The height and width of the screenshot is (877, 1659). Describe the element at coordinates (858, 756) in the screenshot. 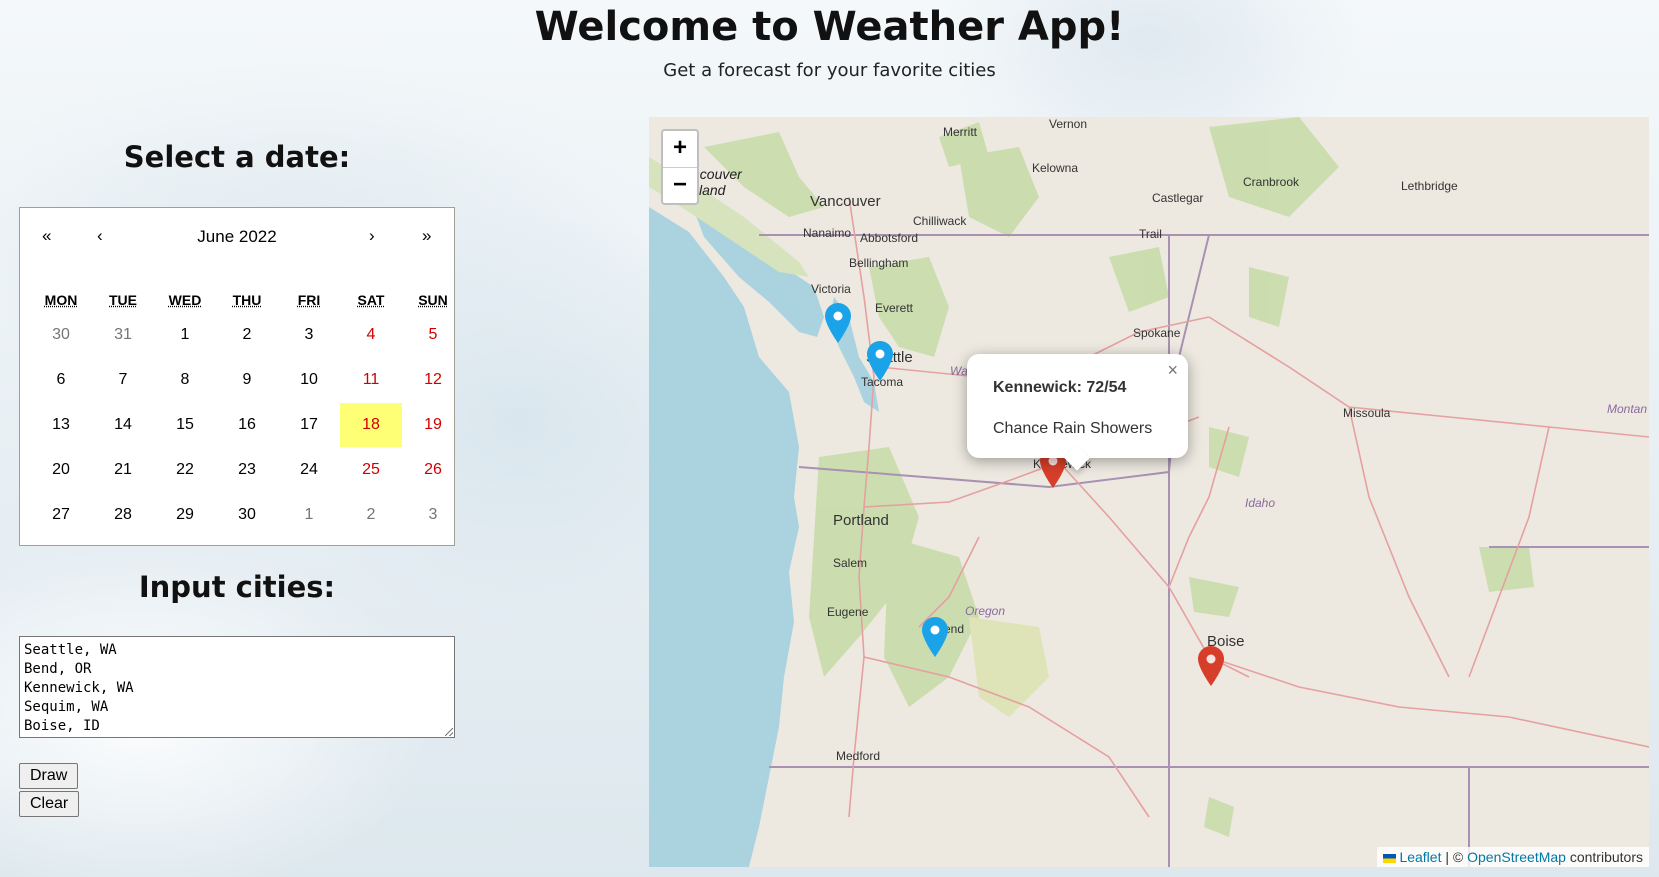

I see `map-label-medford: Medford` at that location.